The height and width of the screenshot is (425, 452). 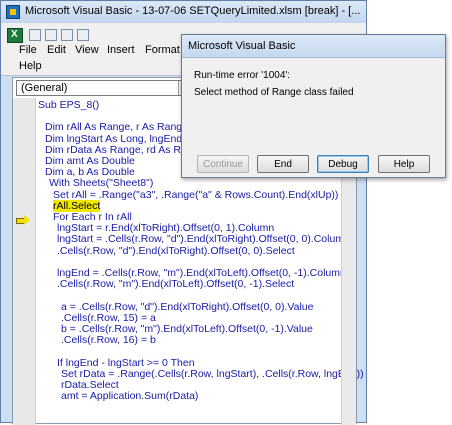 What do you see at coordinates (23, 220) in the screenshot?
I see `execution-pointer-icon` at bounding box center [23, 220].